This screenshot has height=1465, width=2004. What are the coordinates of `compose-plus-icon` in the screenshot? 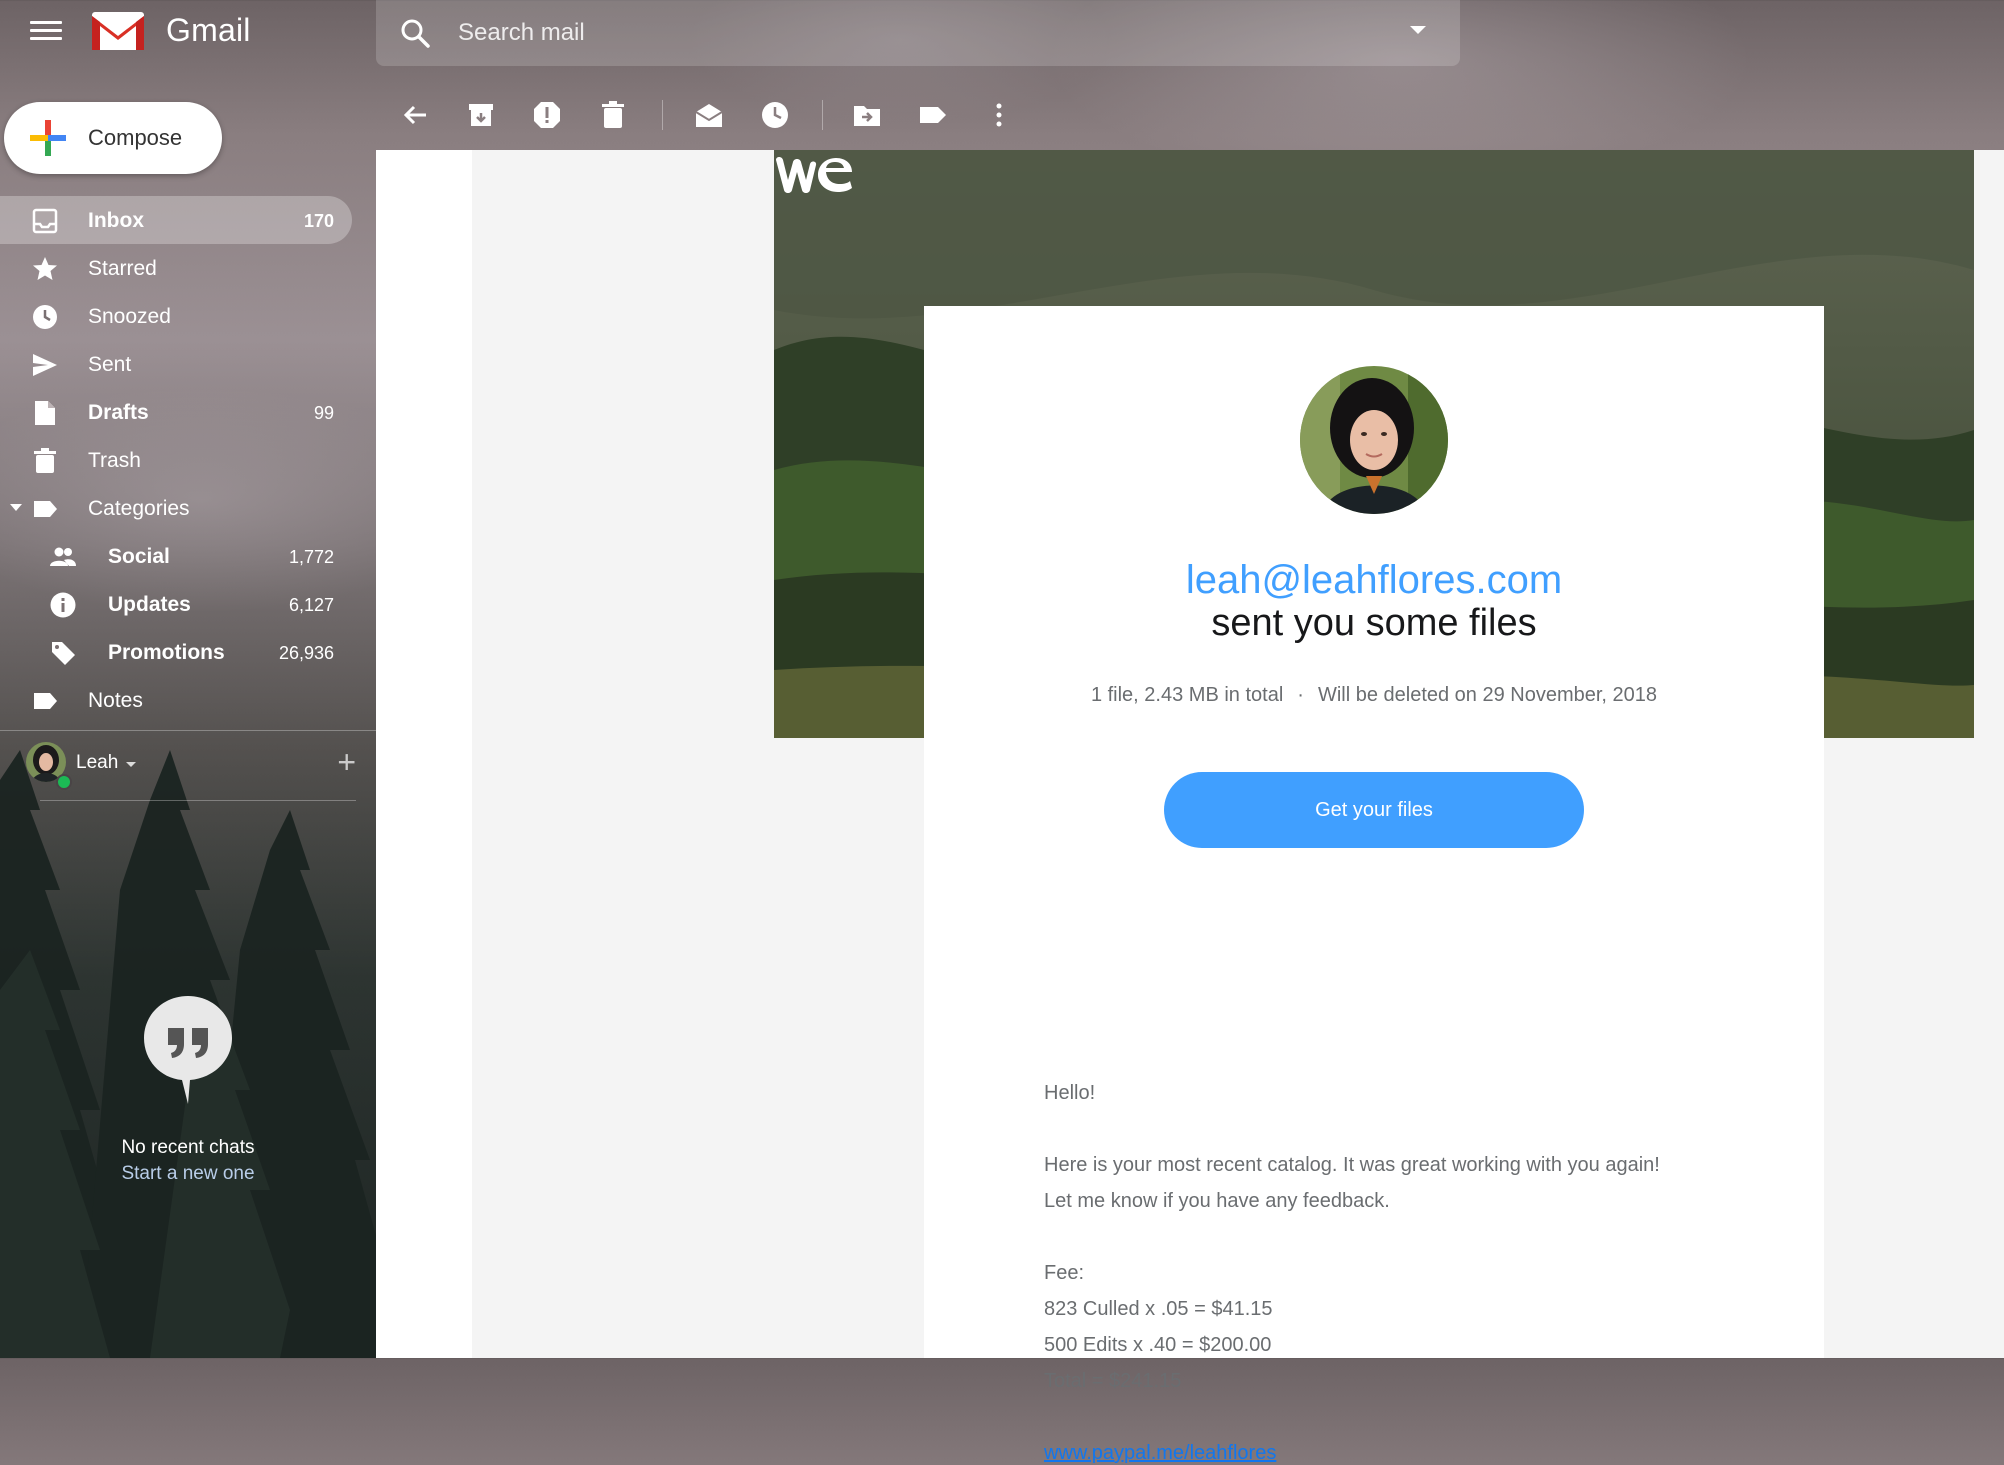 It's located at (48, 138).